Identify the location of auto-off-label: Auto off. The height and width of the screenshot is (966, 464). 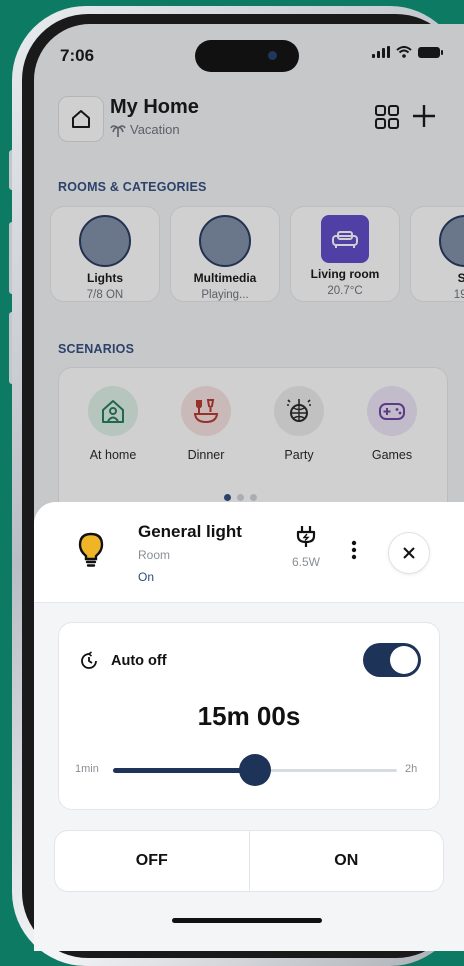
(139, 661).